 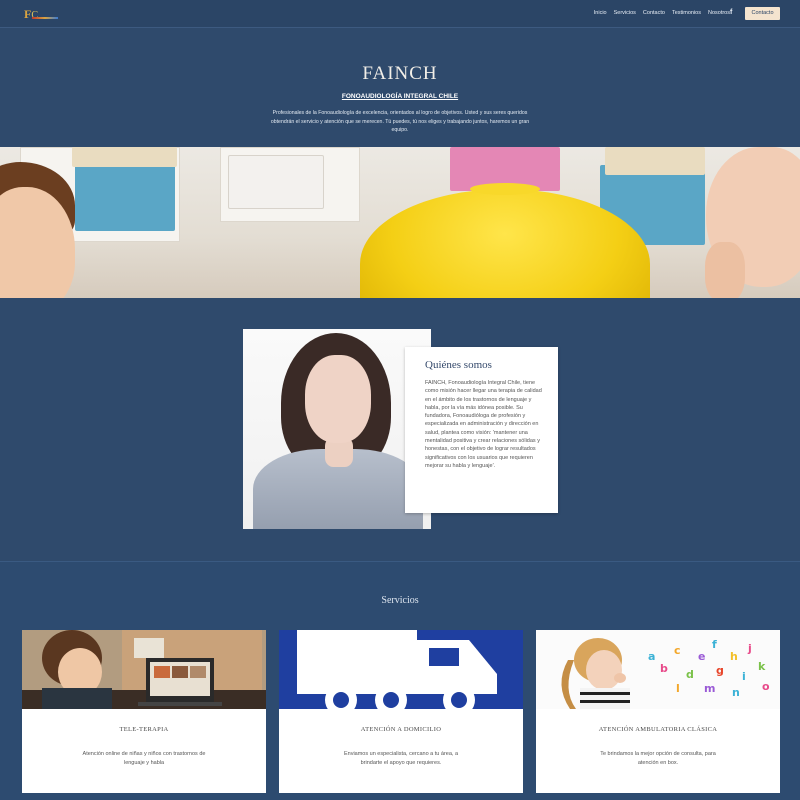 I want to click on svg-text: f, so click(x=714, y=644).